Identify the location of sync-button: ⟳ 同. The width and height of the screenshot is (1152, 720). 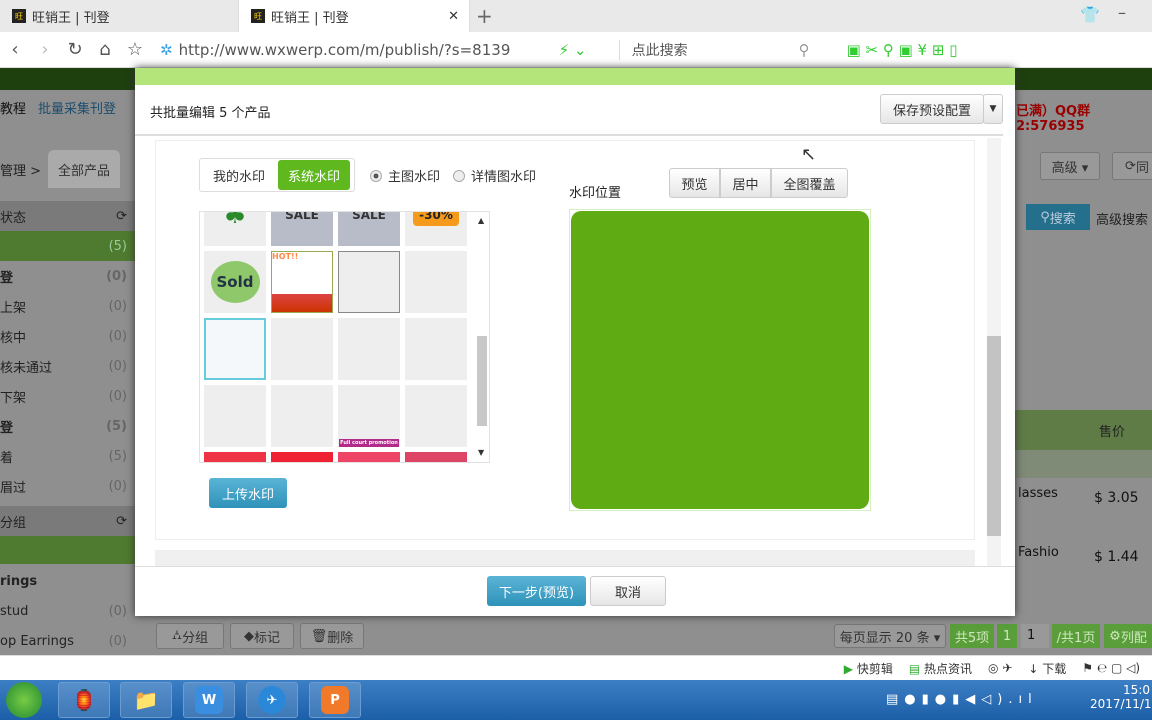
(1132, 166).